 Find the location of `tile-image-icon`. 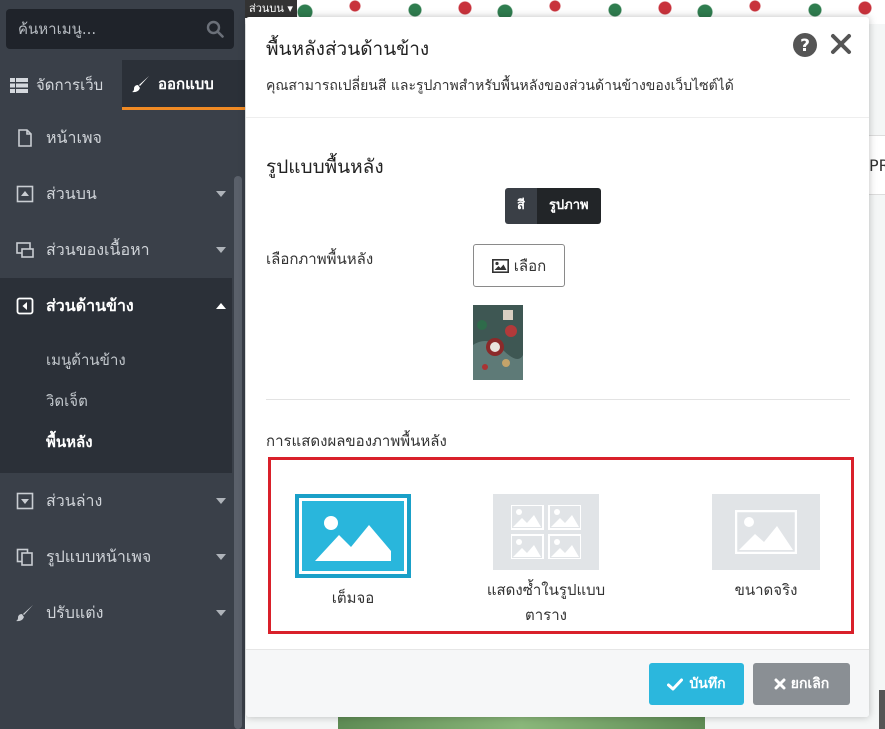

tile-image-icon is located at coordinates (546, 532).